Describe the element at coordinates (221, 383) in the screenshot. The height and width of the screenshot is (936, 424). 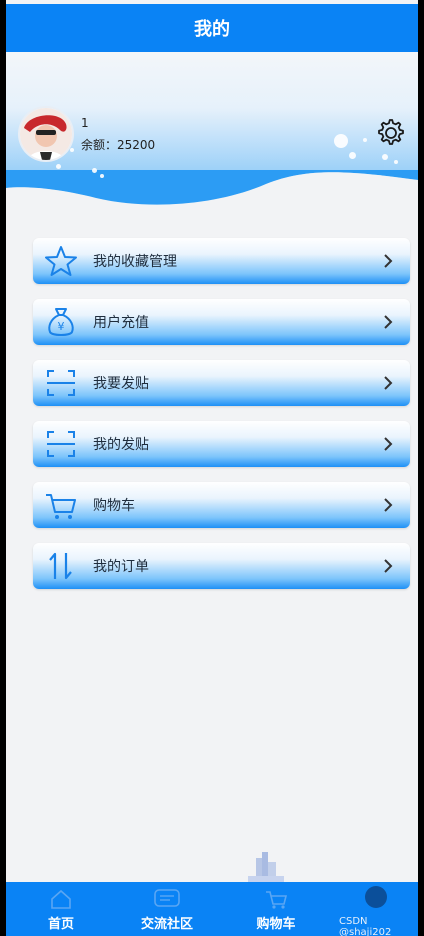
I see `menu-item-new-post: 我要发贴` at that location.